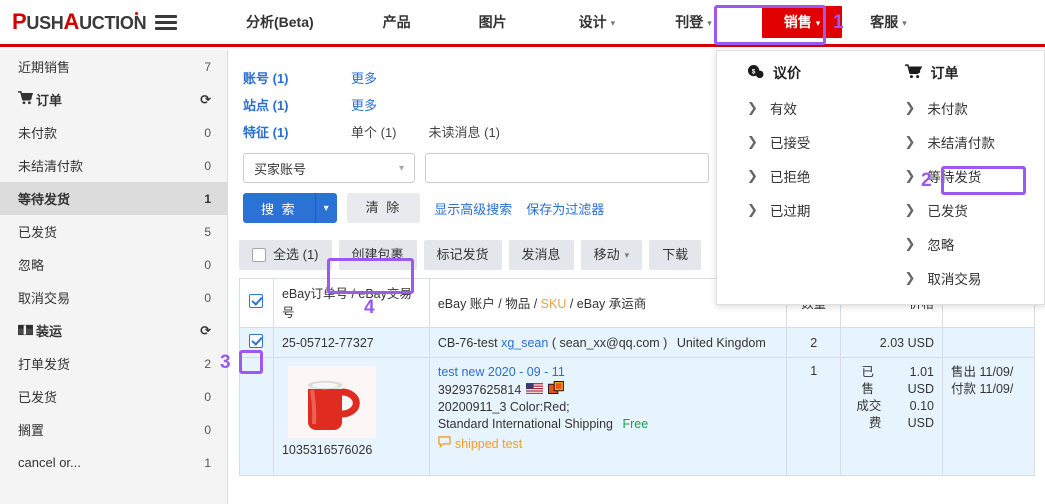  Describe the element at coordinates (114, 22) in the screenshot. I see `logo-area: PUSHAUCTION` at that location.